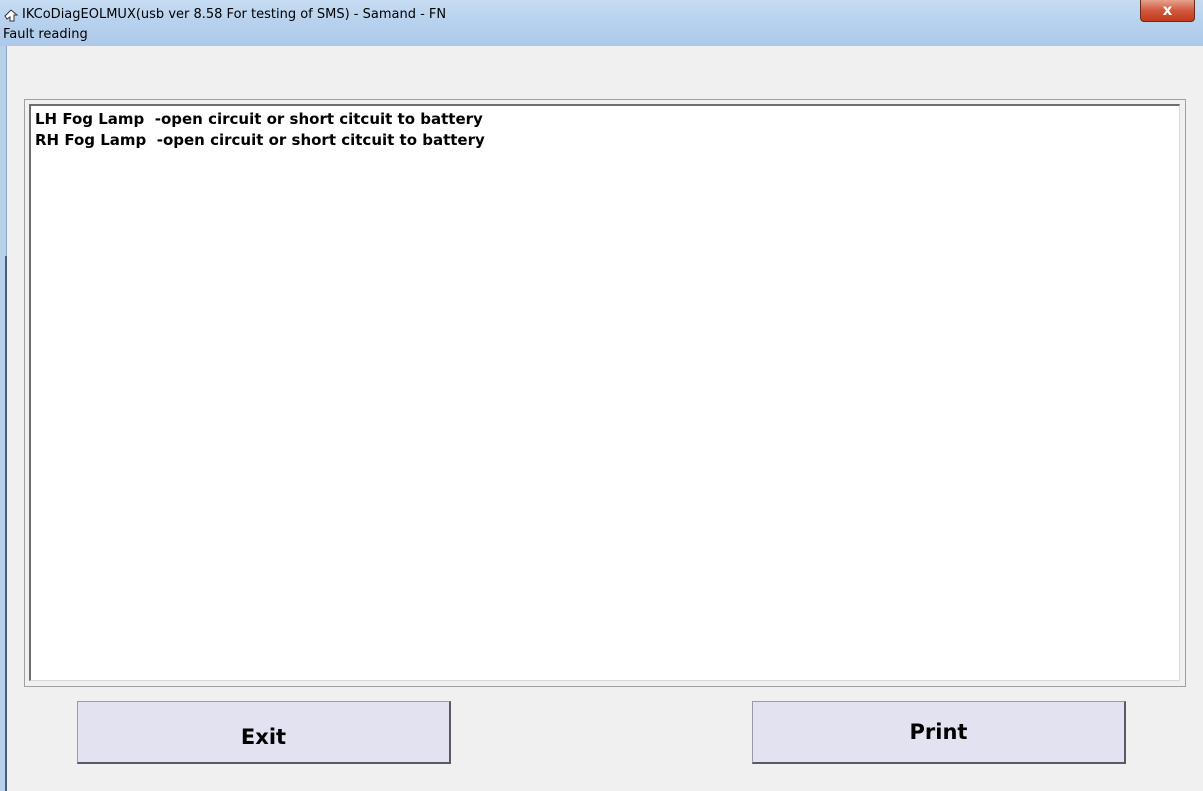 The height and width of the screenshot is (791, 1203). Describe the element at coordinates (45, 34) in the screenshot. I see `menu-fault-reading: Fault reading` at that location.